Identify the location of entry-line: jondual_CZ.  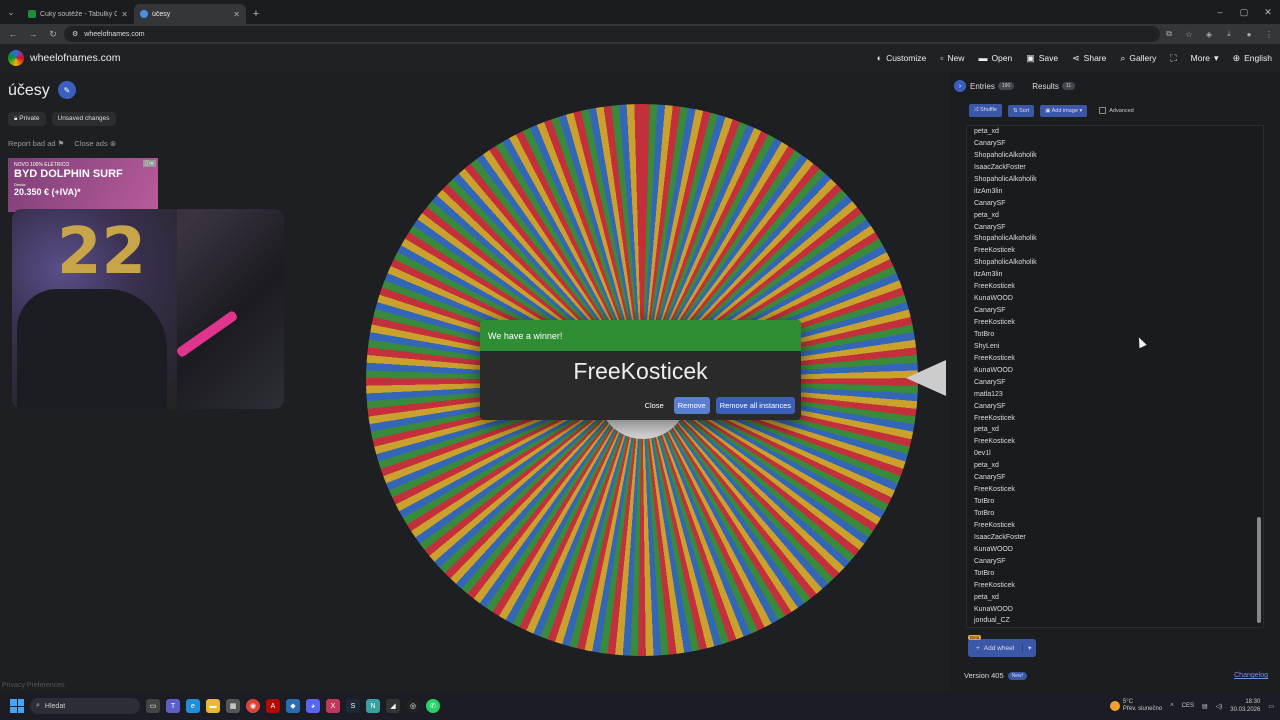
(1118, 621).